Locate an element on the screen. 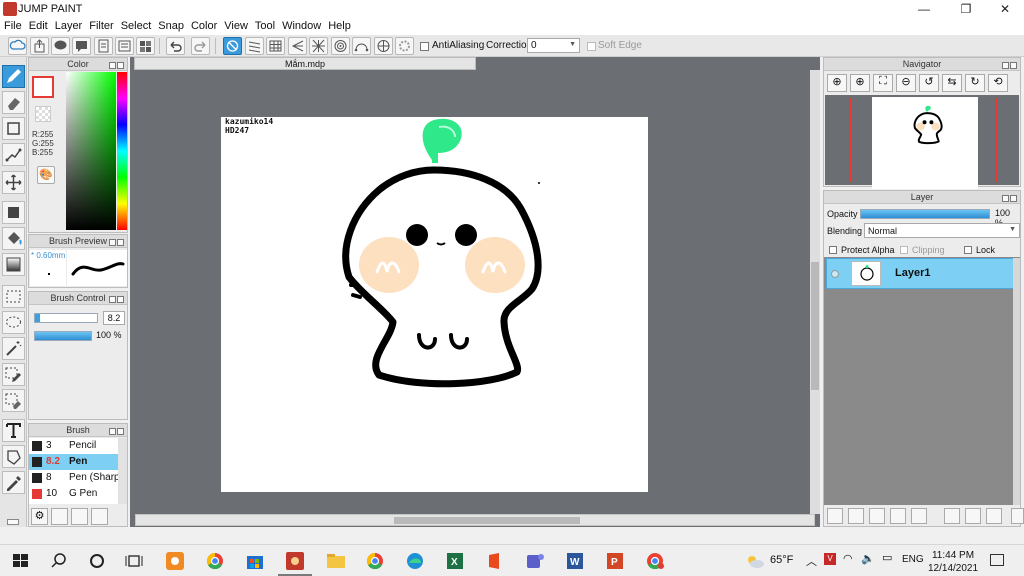 The width and height of the screenshot is (1024, 576). zoom-out-icon: ⊖ is located at coordinates (906, 83).